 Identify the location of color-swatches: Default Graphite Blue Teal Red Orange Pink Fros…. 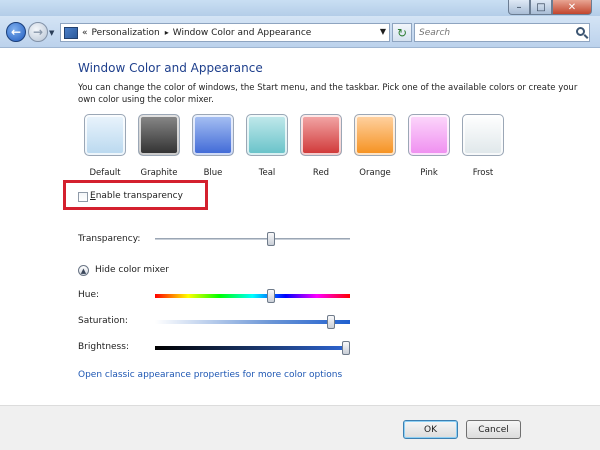
(298, 147).